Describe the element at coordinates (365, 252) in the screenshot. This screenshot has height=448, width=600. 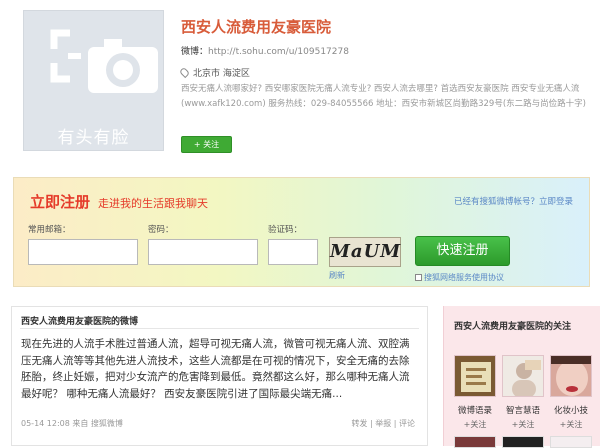
I see `captcha-image: MaUM` at that location.